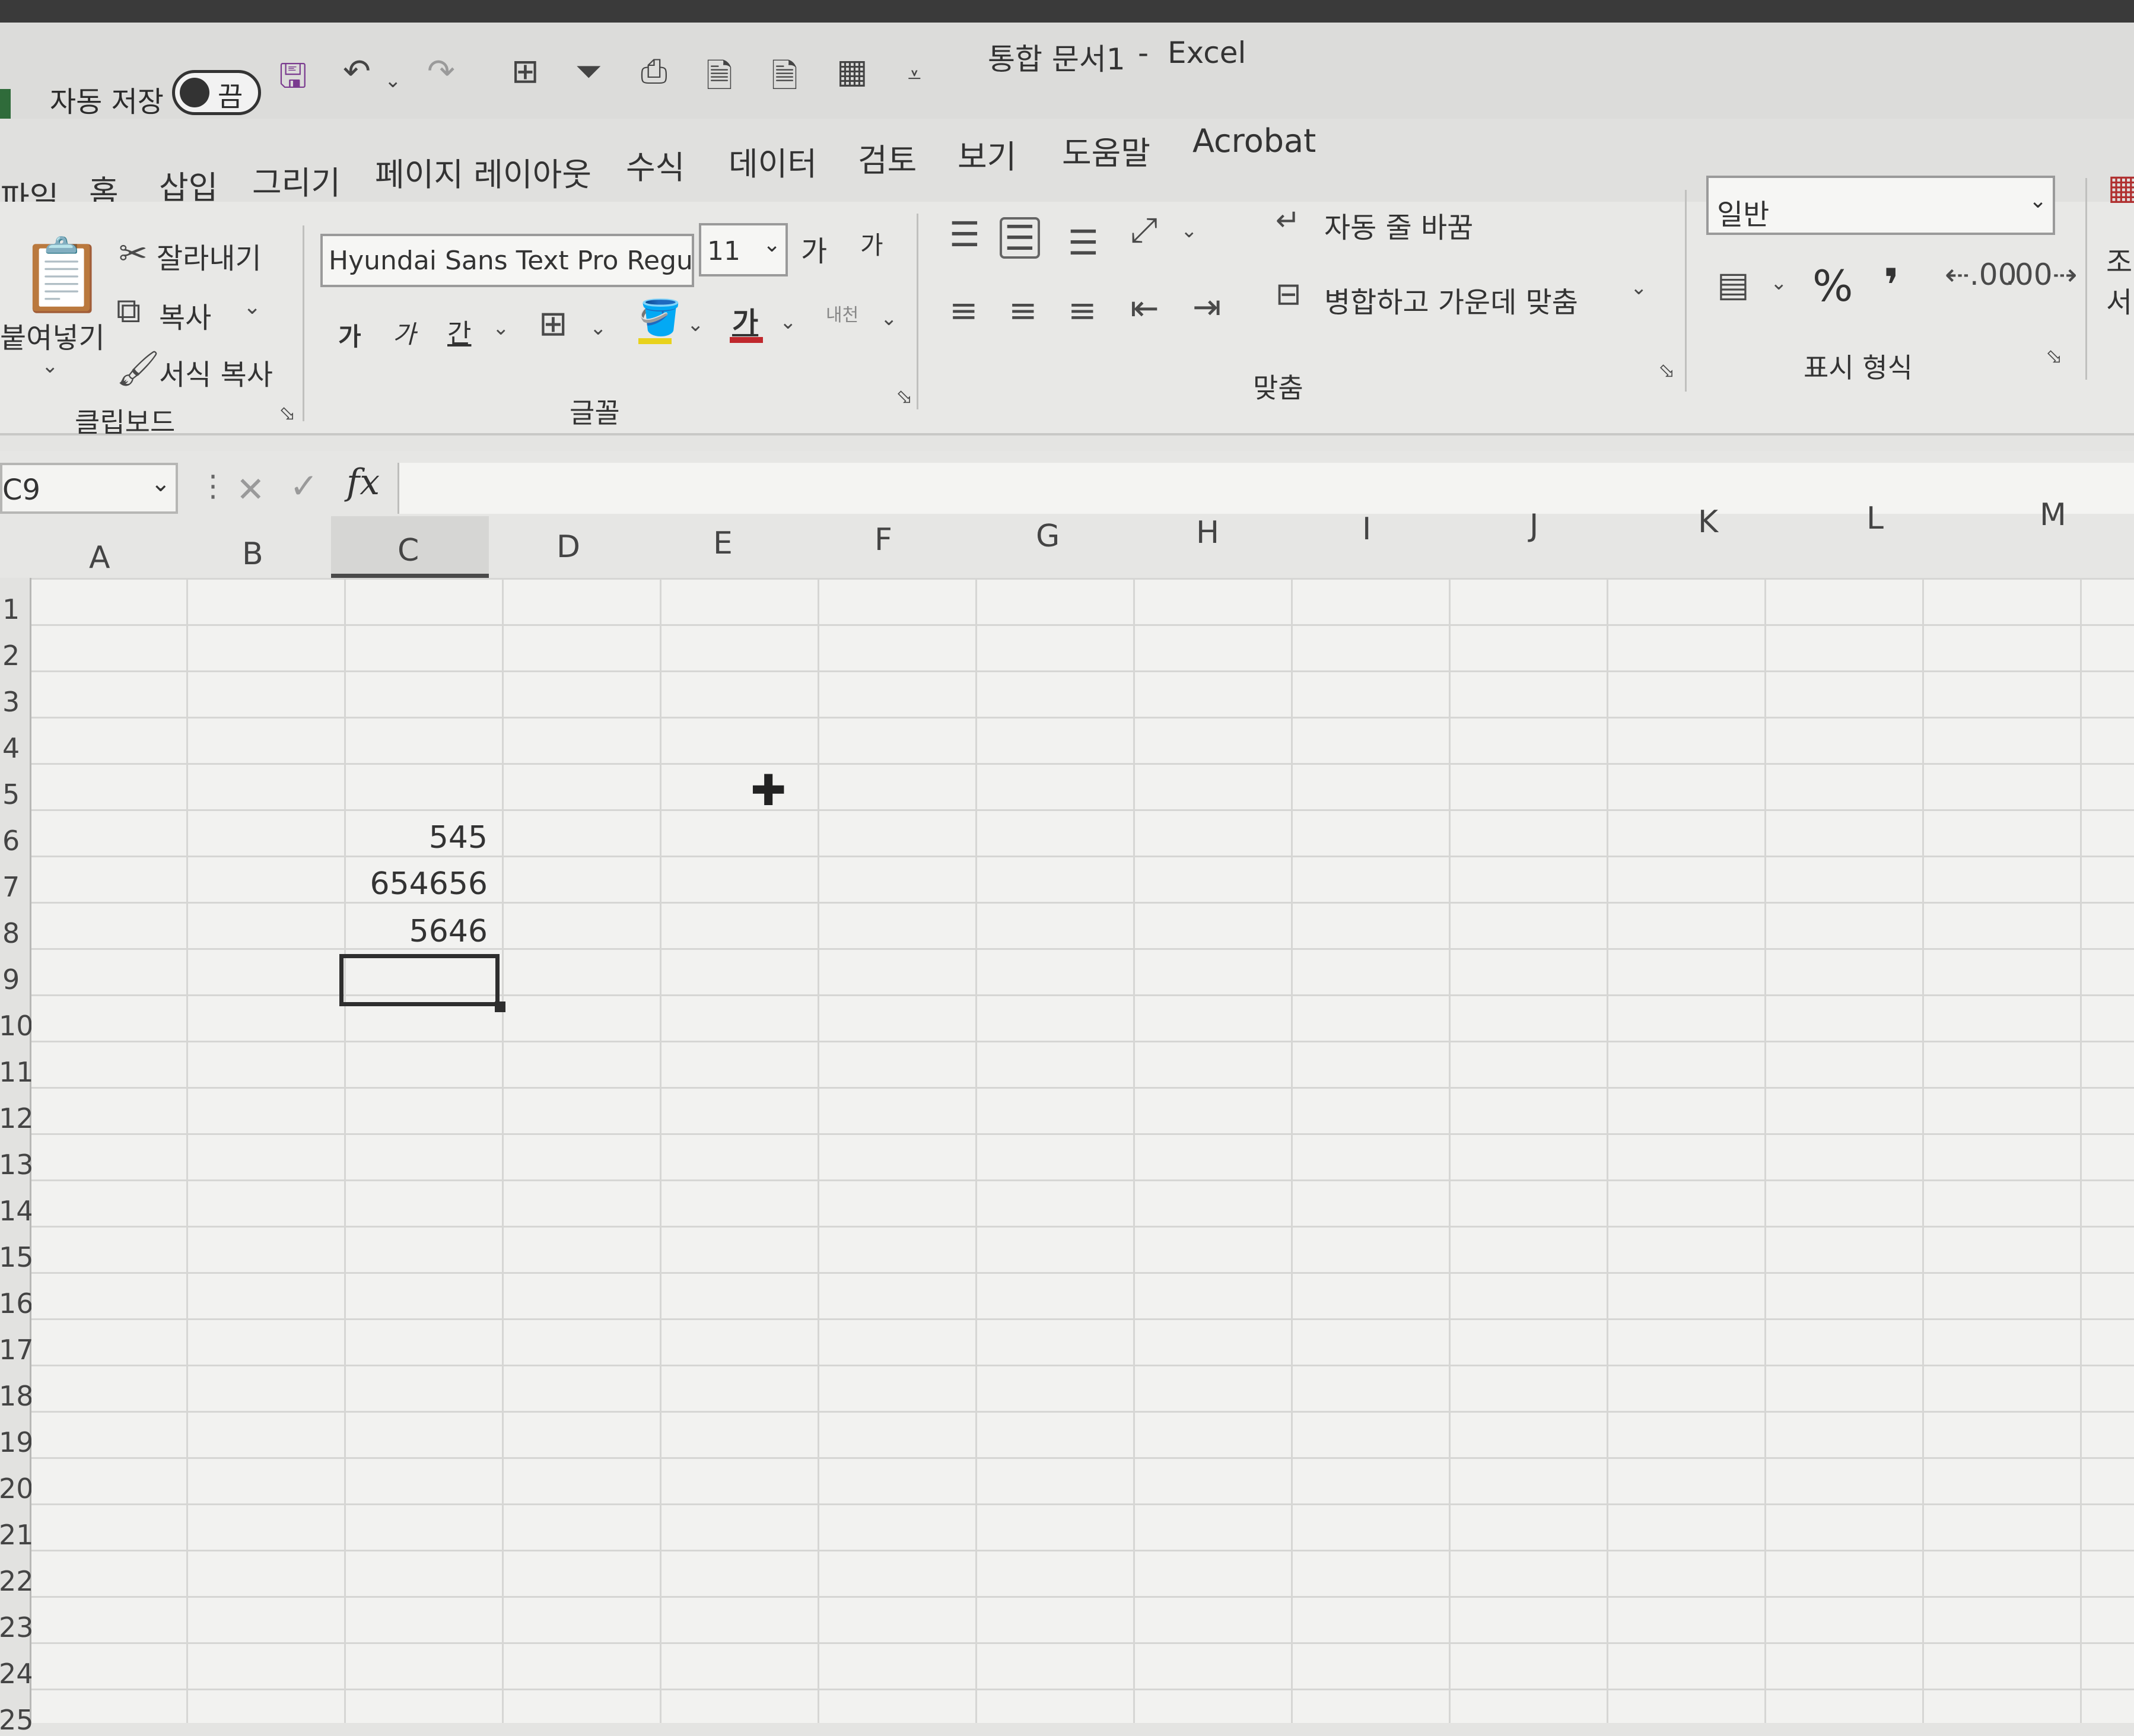  I want to click on filter-icon: ⏷, so click(588, 71).